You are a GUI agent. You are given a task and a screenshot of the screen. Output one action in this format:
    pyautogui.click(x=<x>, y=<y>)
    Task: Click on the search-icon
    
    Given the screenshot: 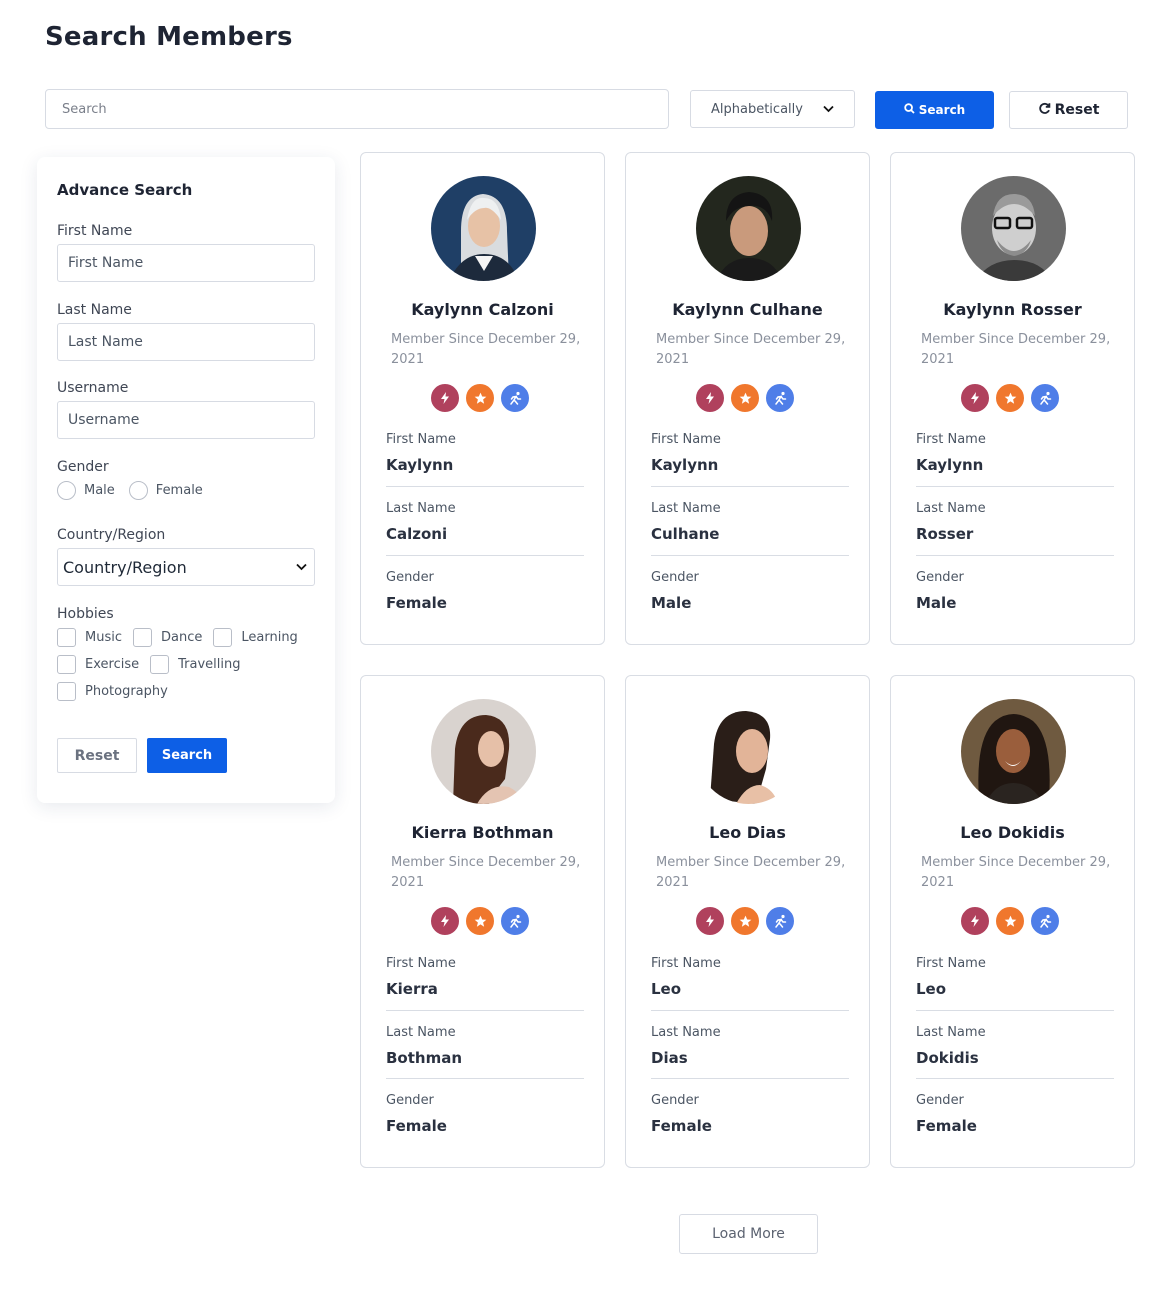 What is the action you would take?
    pyautogui.click(x=909, y=110)
    